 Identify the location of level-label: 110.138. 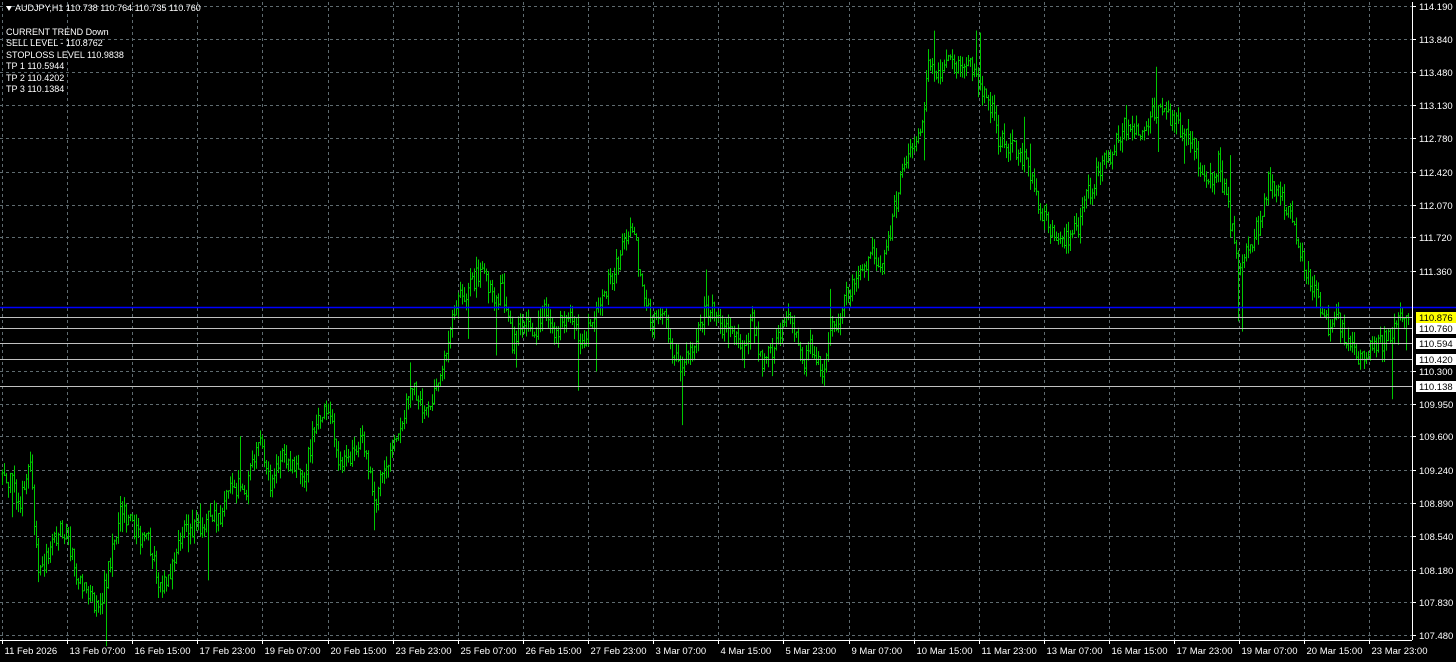
(1436, 387).